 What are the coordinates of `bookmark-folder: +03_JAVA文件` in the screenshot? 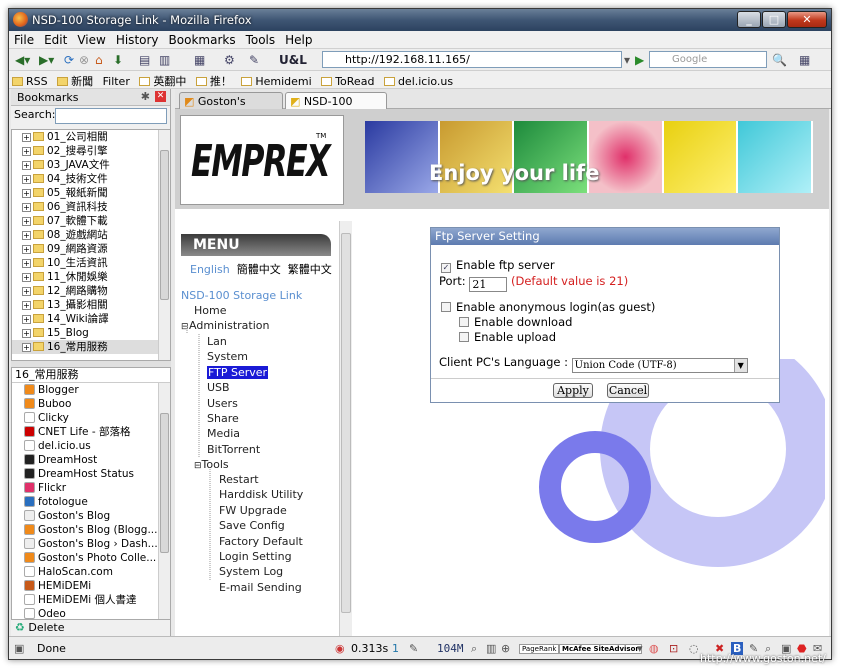 It's located at (91, 165).